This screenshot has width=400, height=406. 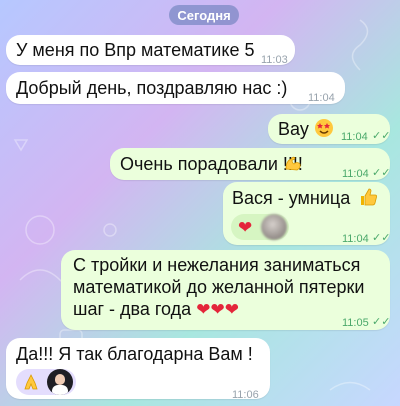 What do you see at coordinates (324, 130) in the screenshot?
I see `star-struck-emoji` at bounding box center [324, 130].